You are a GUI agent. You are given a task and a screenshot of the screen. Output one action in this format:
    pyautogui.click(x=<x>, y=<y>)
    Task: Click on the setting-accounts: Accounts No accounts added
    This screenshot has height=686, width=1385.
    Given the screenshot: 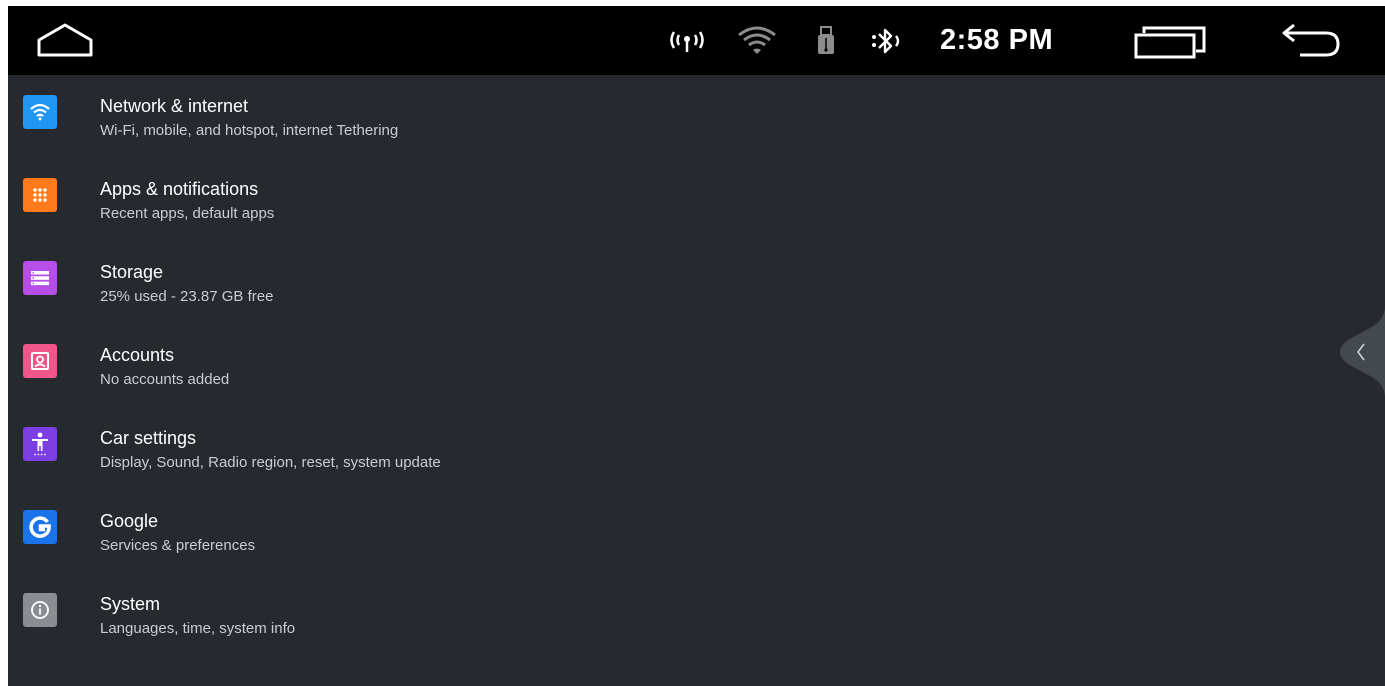 What is the action you would take?
    pyautogui.click(x=673, y=365)
    